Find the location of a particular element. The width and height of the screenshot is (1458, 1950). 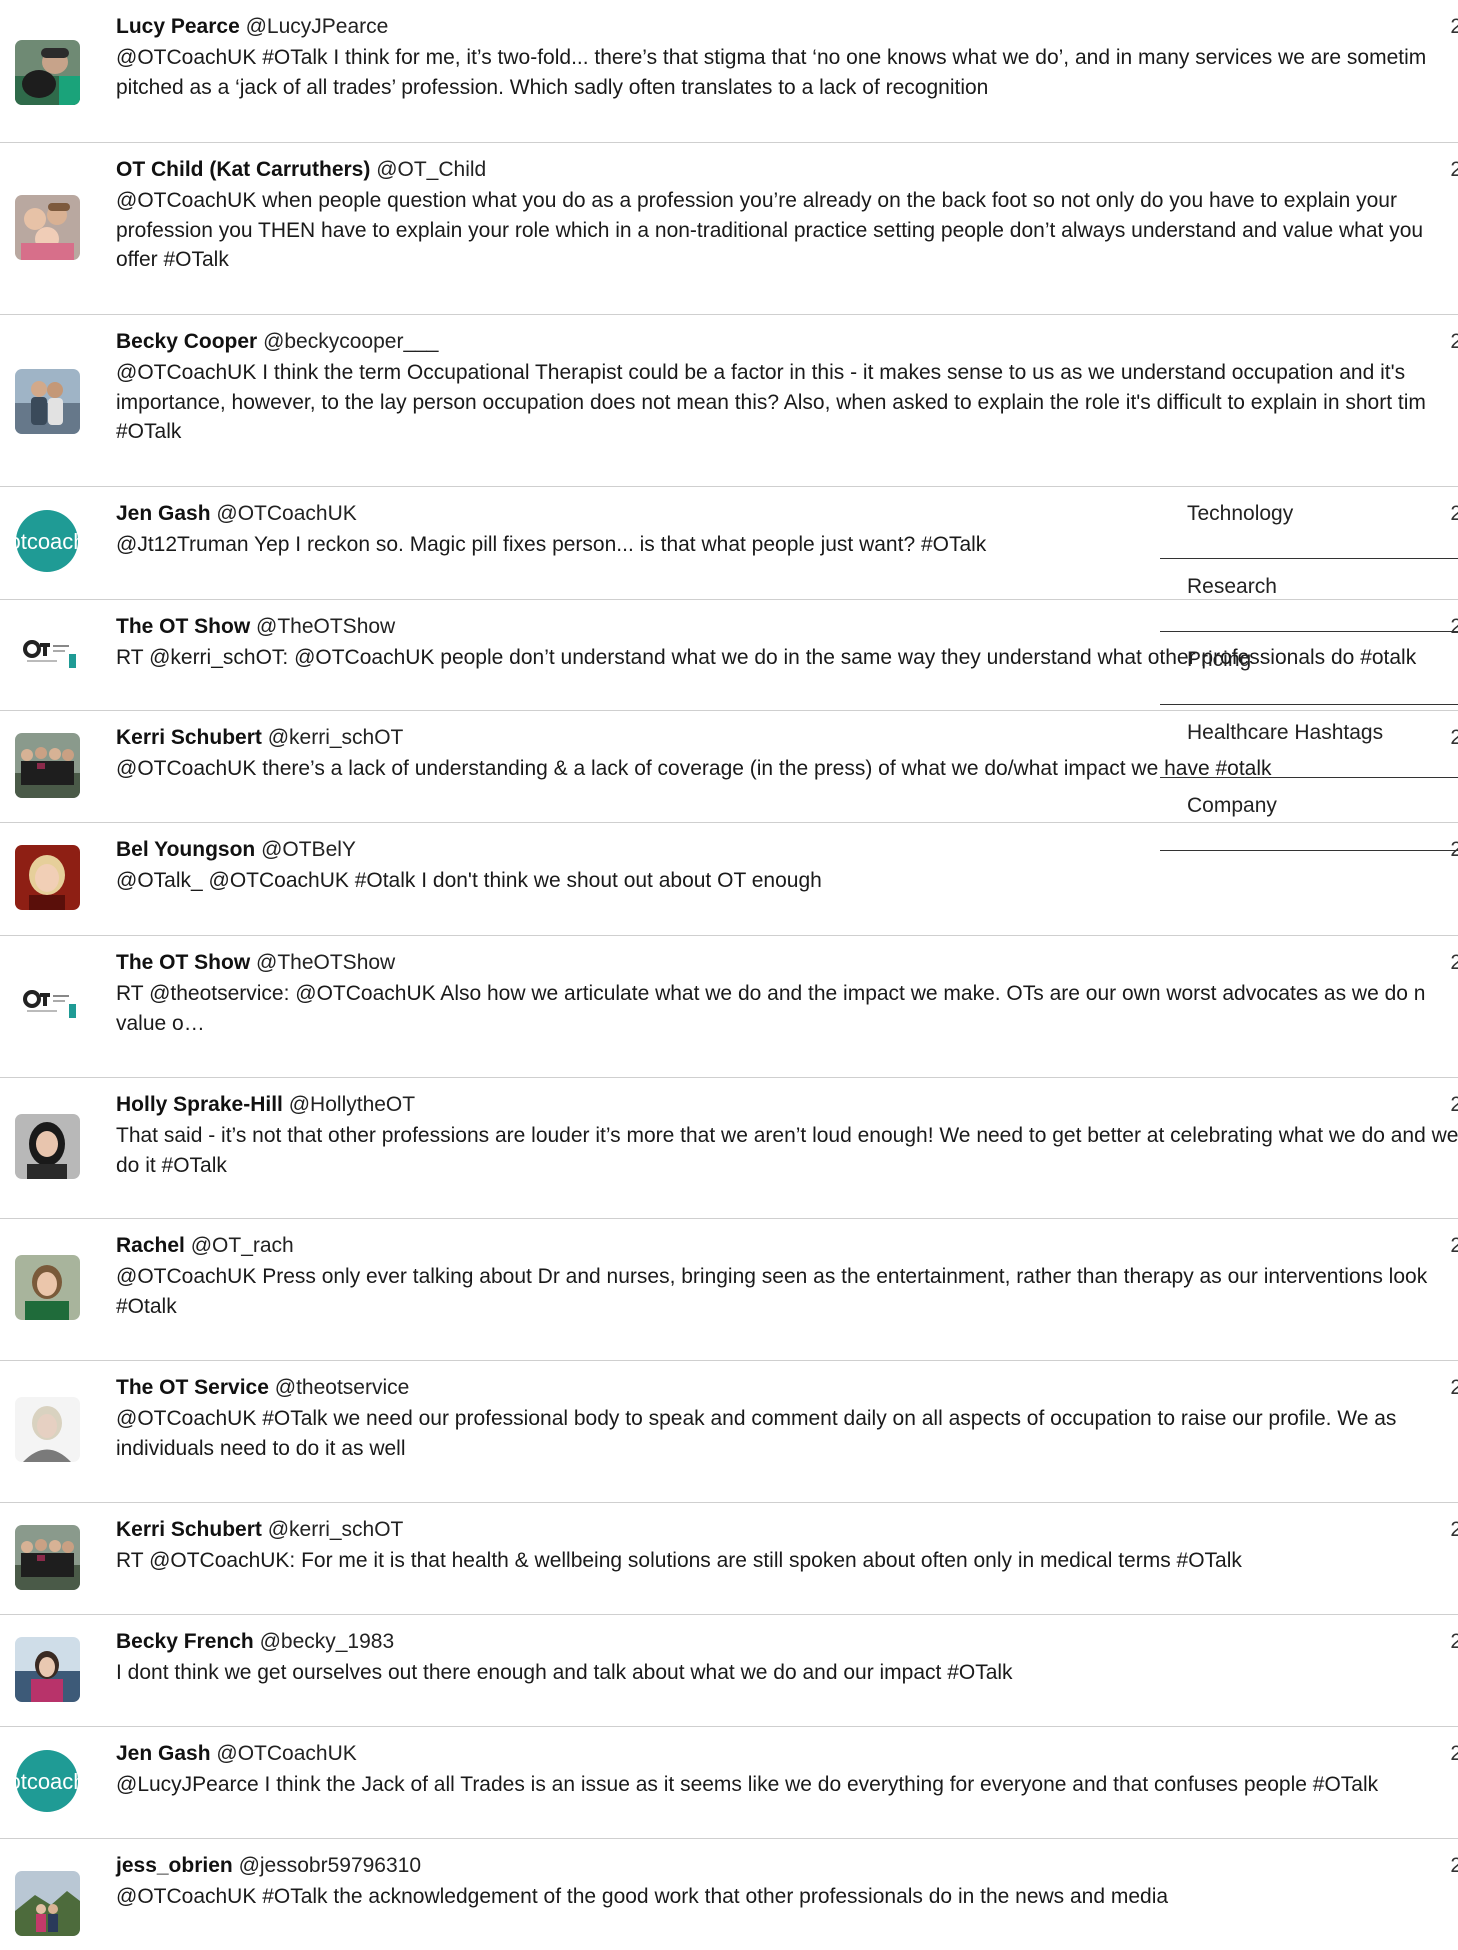

otcoach-logo-text: otcoach is located at coordinates (47, 1781).